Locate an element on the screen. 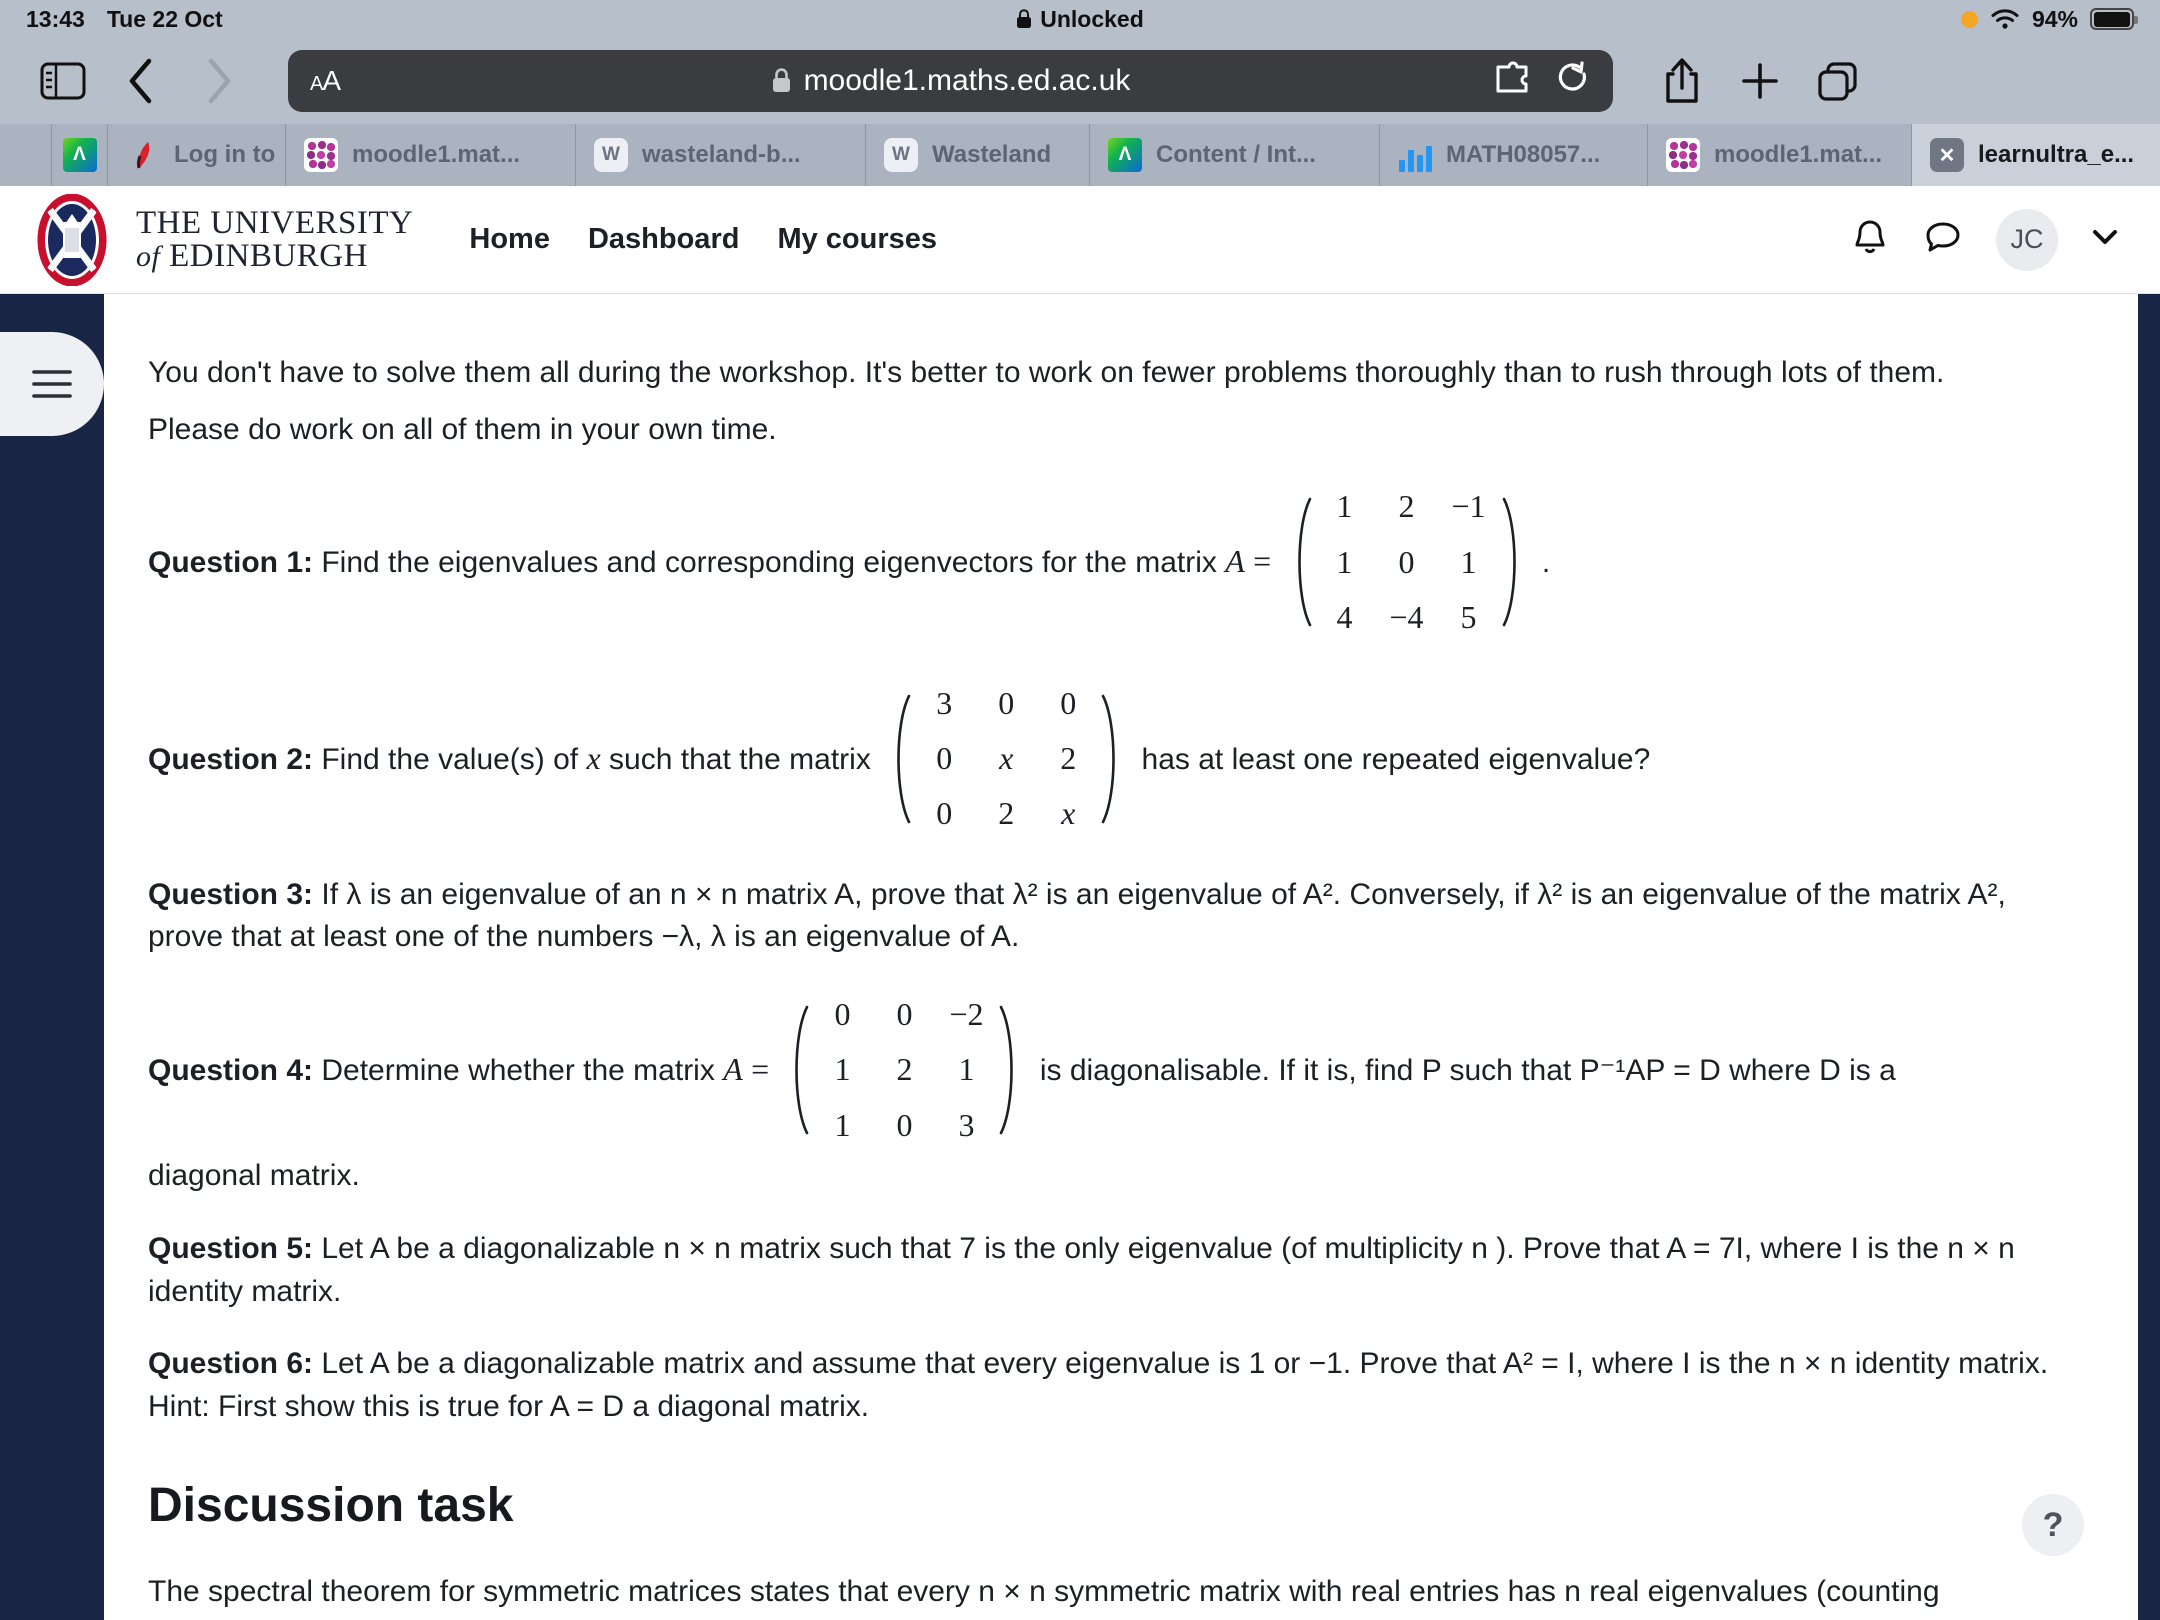  browser-tab: Log in to is located at coordinates (197, 155).